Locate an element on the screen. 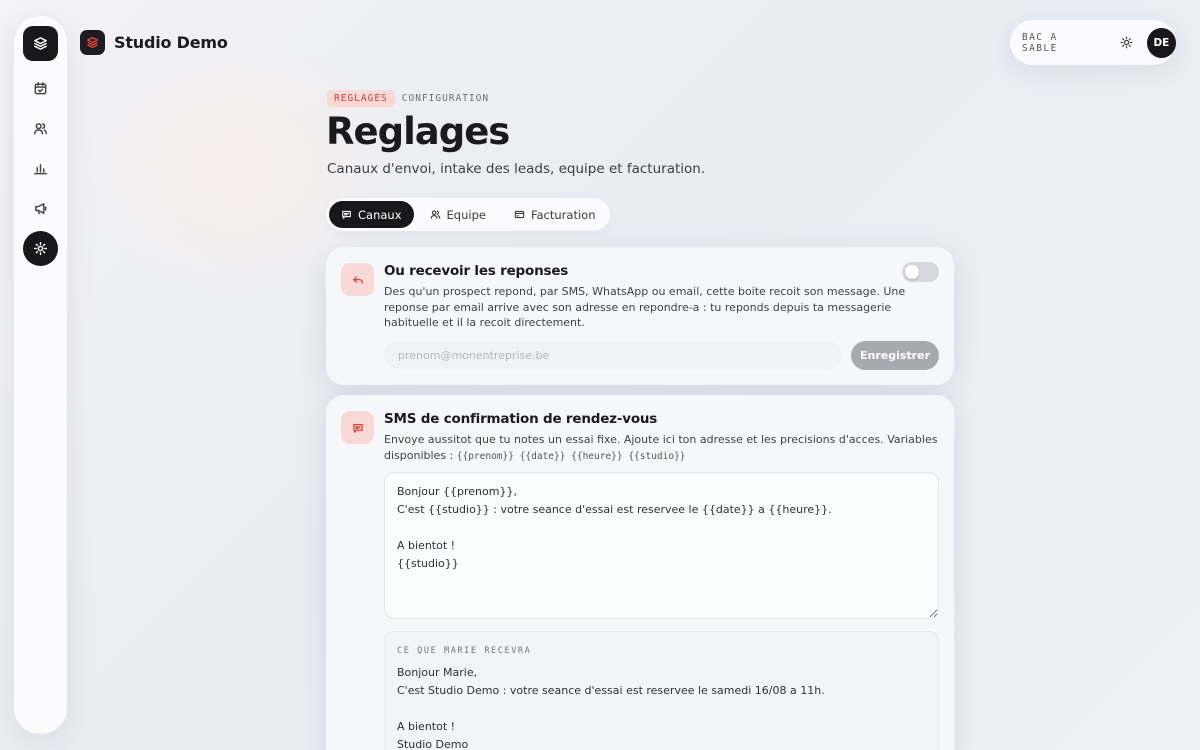 The width and height of the screenshot is (1200, 750). card-icon is located at coordinates (519, 214).